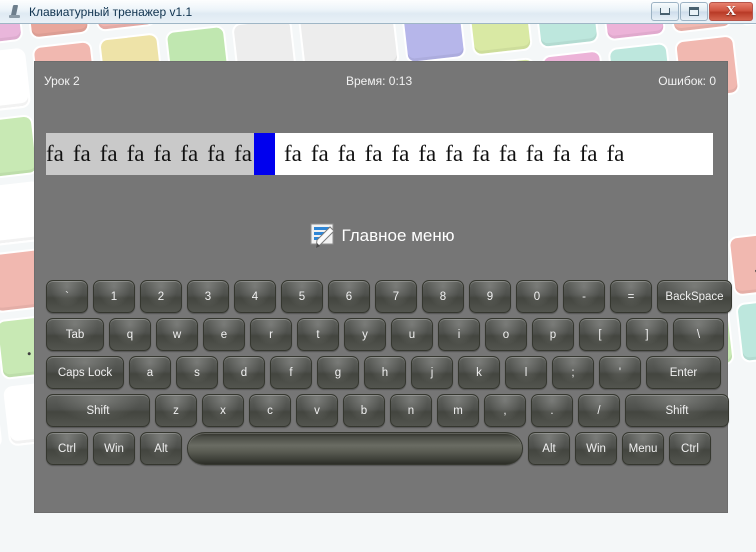 Image resolution: width=756 pixels, height=552 pixels. Describe the element at coordinates (378, 12) in the screenshot. I see `title-bar: Клавиатурный тренажер v1.1 X` at that location.